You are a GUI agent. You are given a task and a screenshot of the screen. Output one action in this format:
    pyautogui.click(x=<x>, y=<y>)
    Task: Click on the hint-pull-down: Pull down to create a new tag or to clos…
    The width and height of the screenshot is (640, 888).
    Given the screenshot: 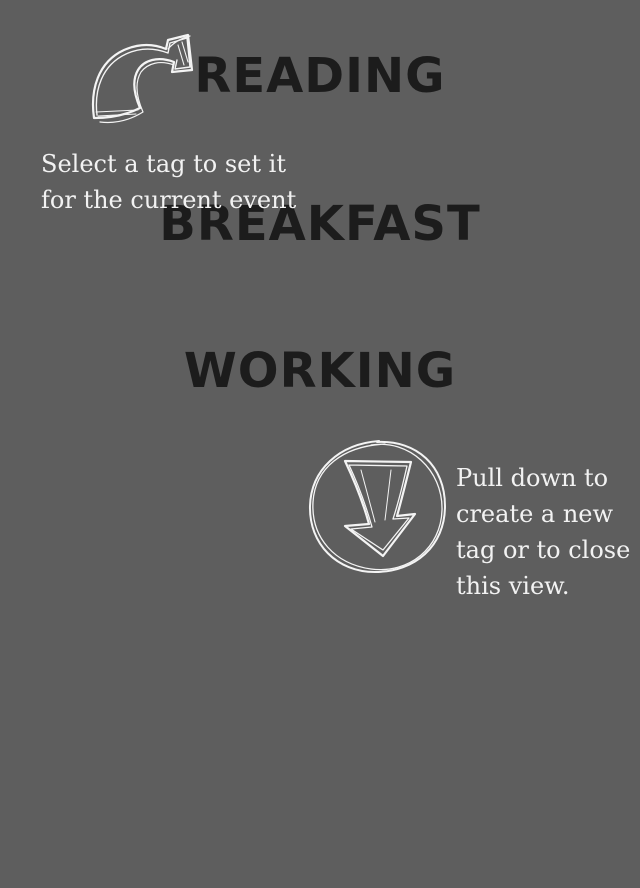 What is the action you would take?
    pyautogui.click(x=547, y=532)
    